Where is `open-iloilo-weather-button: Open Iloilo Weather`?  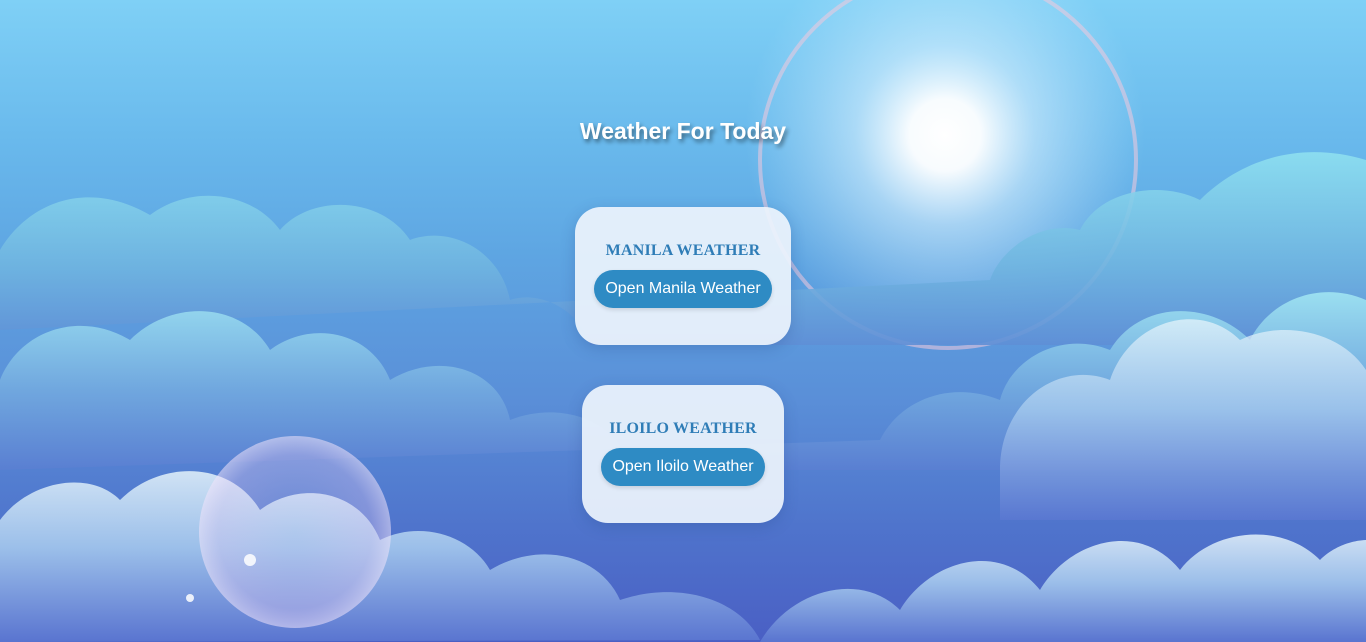
open-iloilo-weather-button: Open Iloilo Weather is located at coordinates (683, 467).